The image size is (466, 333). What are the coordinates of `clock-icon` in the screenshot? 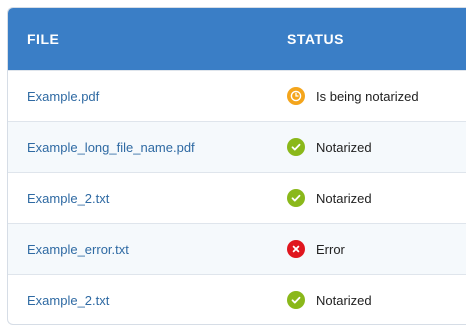 It's located at (296, 96).